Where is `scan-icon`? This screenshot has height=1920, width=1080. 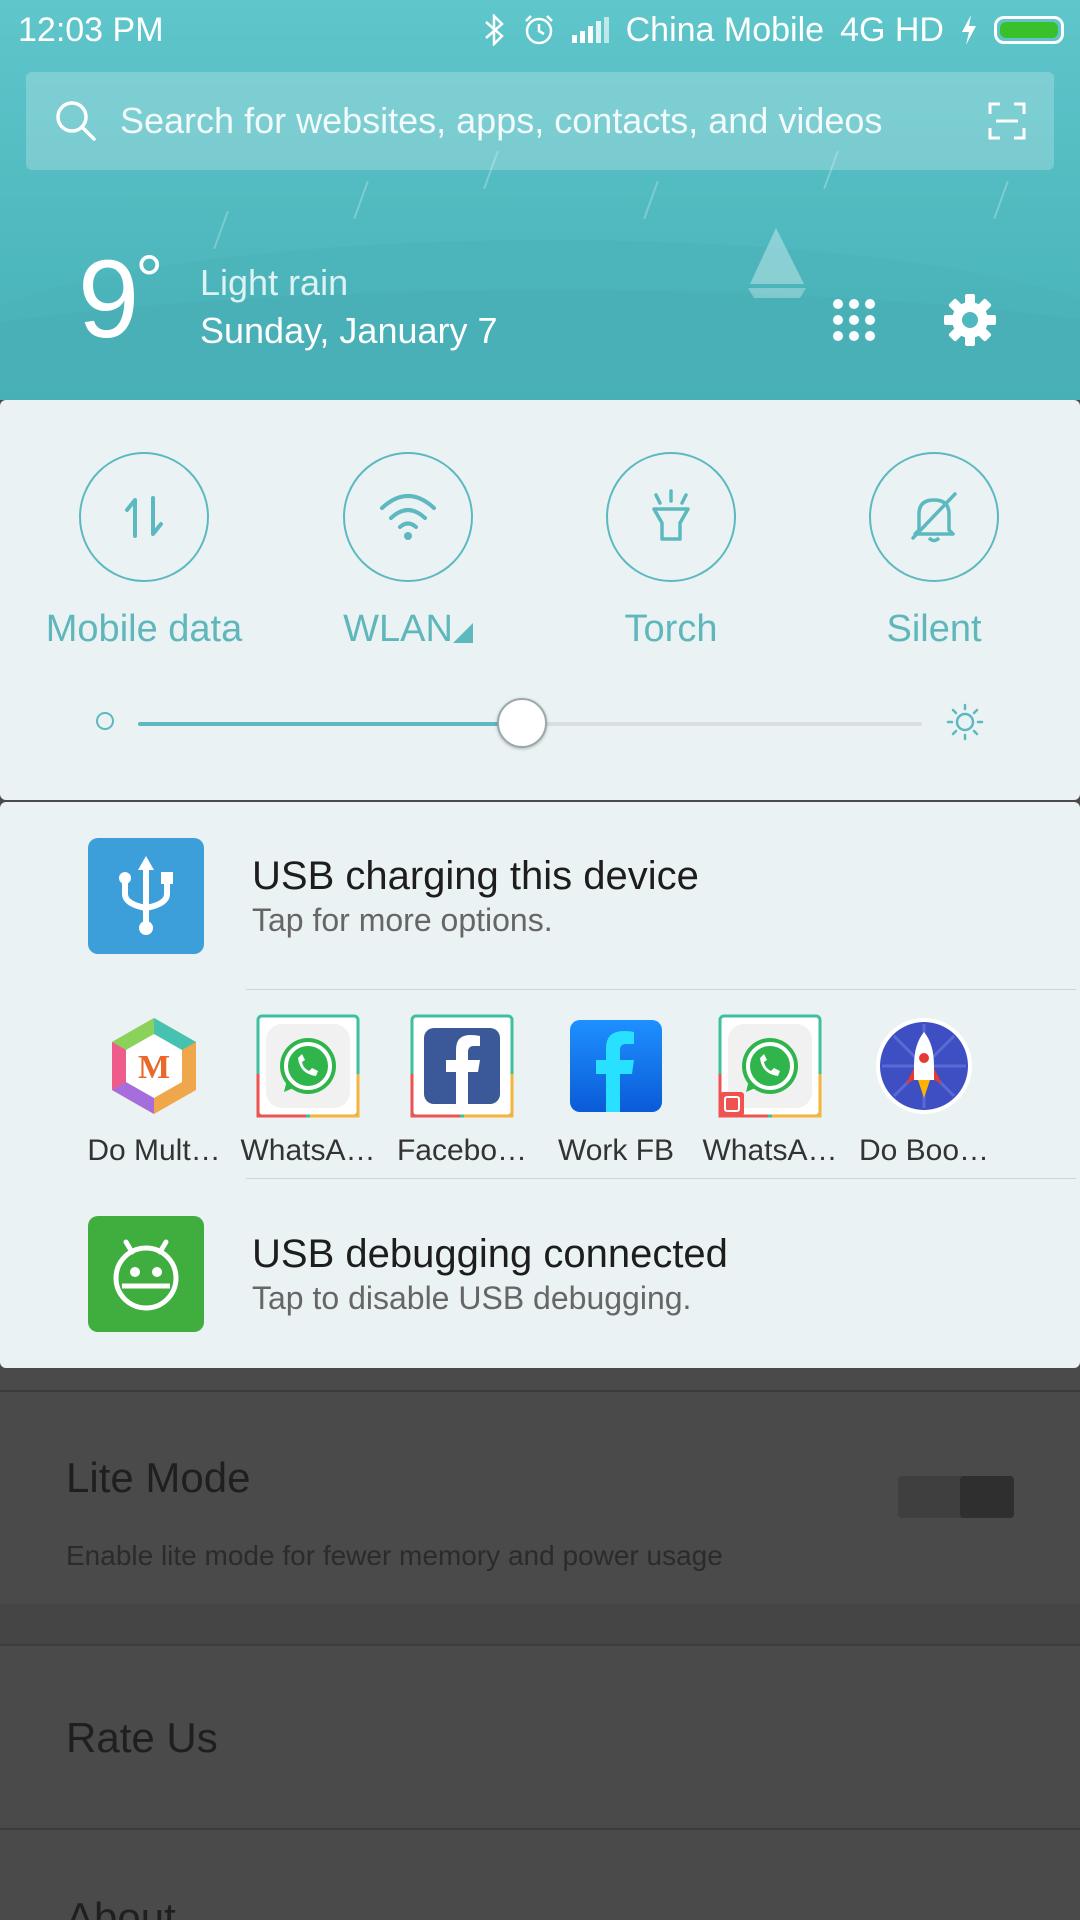
scan-icon is located at coordinates (1007, 121).